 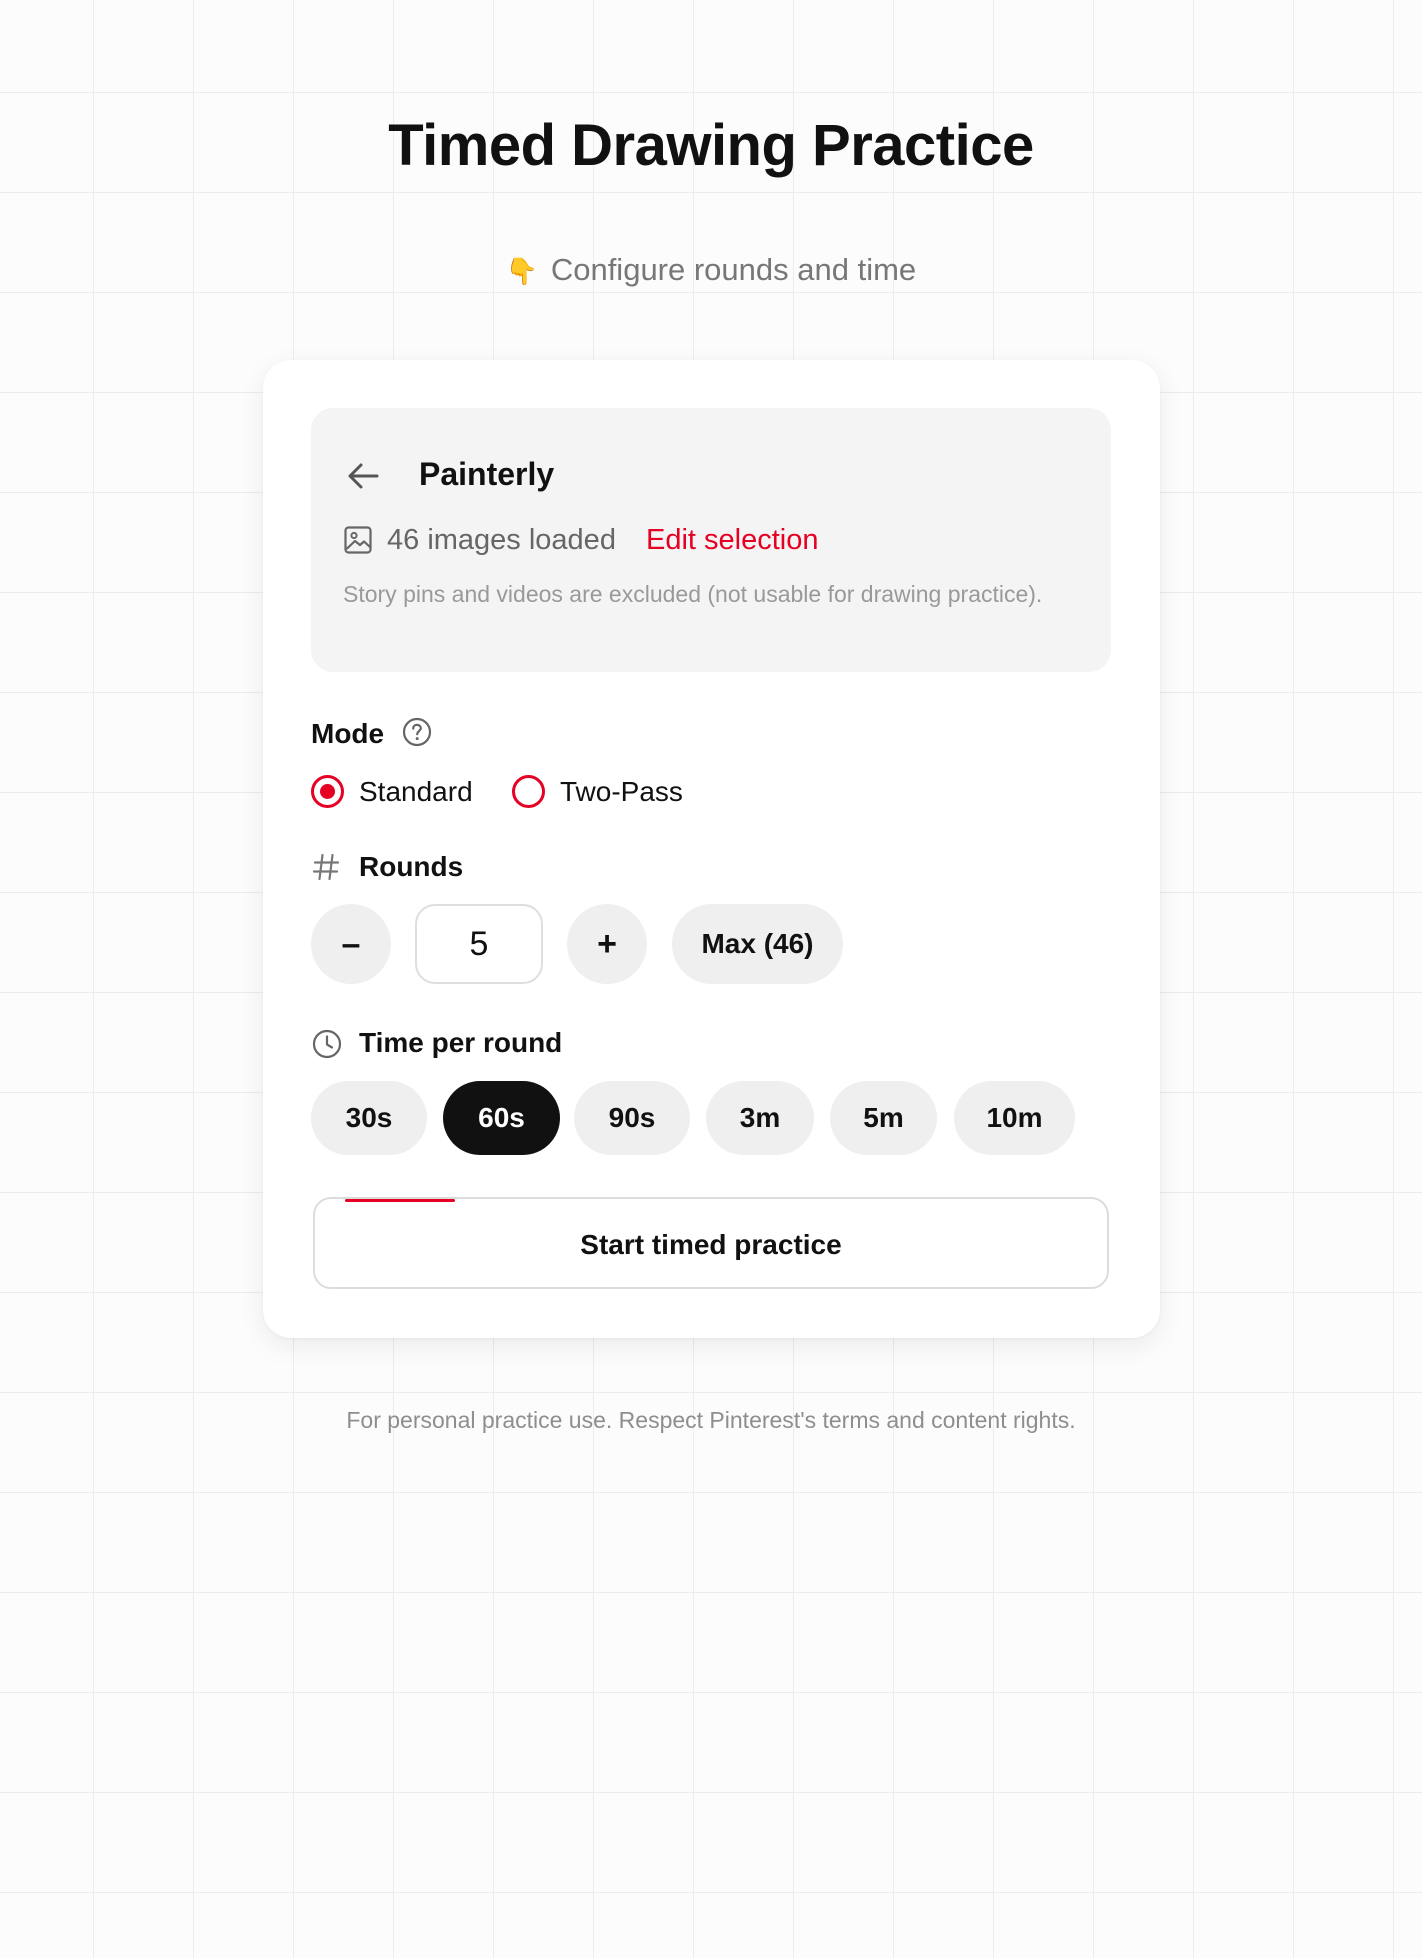 What do you see at coordinates (632, 1118) in the screenshot?
I see `time-chip-90s: 90s` at bounding box center [632, 1118].